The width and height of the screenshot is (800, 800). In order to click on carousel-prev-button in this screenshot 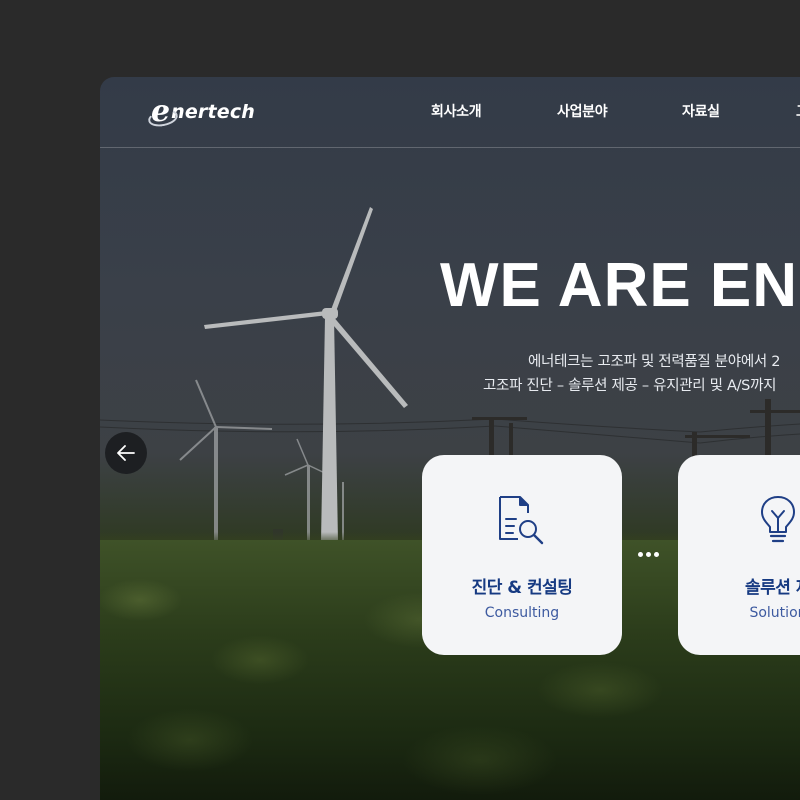, I will do `click(126, 453)`.